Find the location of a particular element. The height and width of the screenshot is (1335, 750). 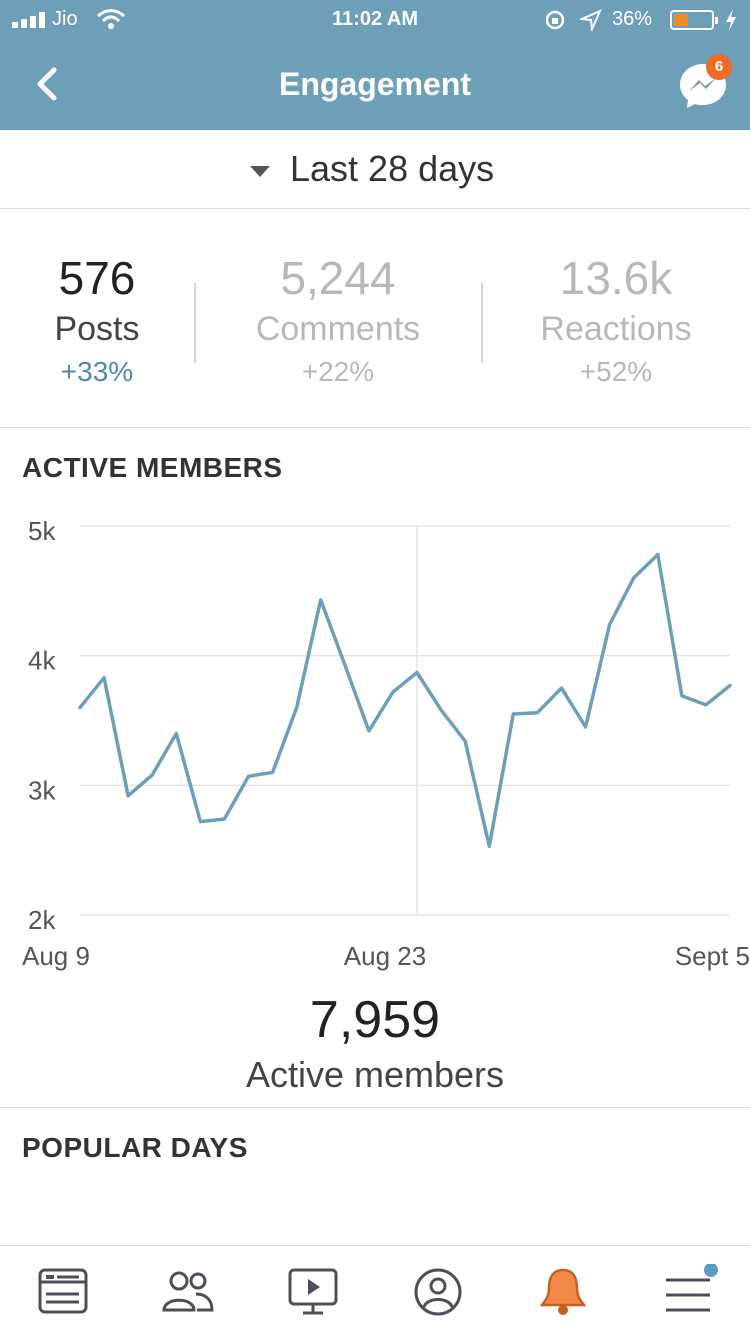

stat-label: Reactions is located at coordinates (616, 329).